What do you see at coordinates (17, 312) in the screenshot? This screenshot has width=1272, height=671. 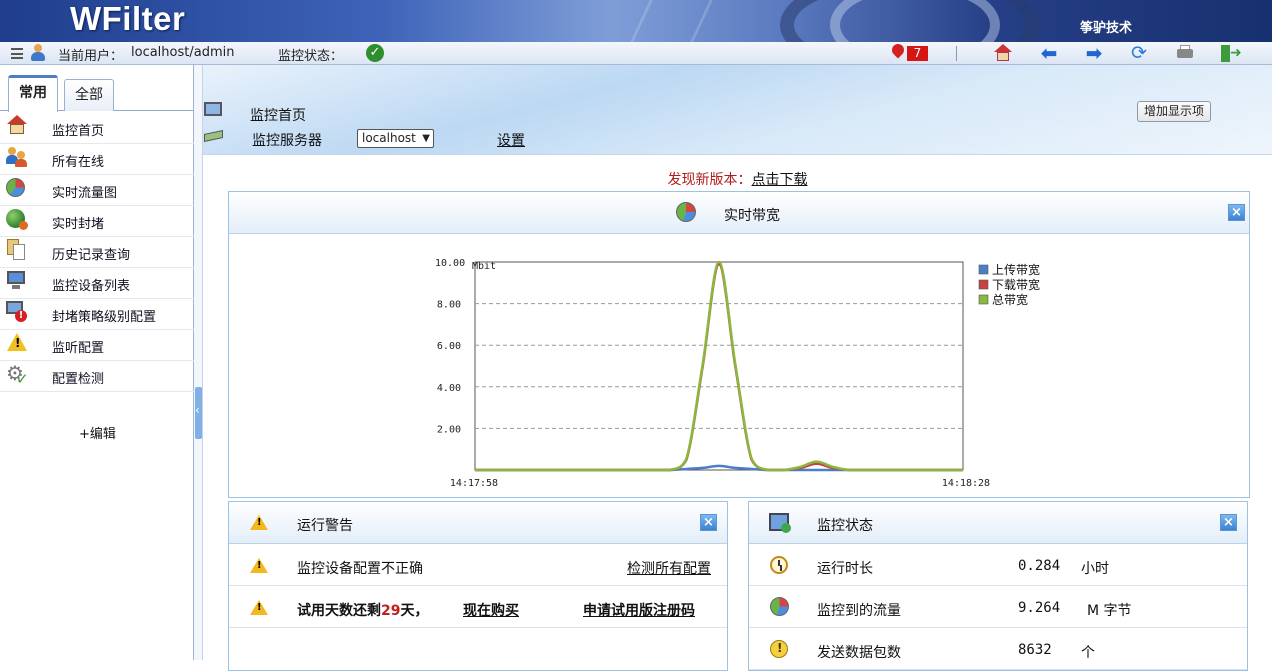 I see `monitor-block-icon: !` at bounding box center [17, 312].